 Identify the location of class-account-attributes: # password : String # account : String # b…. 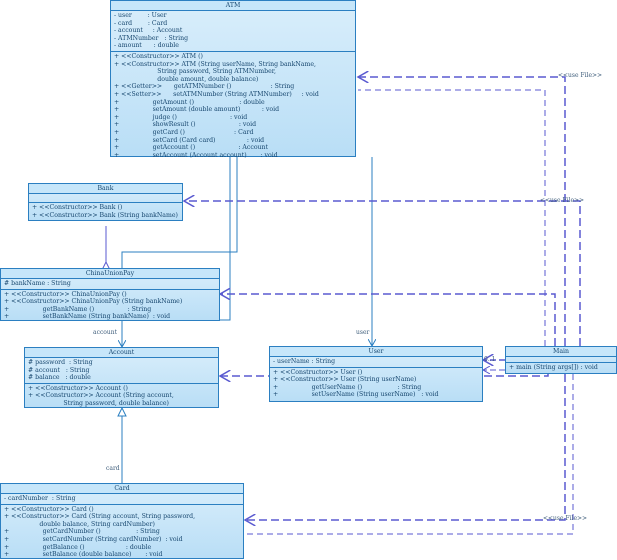
(121, 371).